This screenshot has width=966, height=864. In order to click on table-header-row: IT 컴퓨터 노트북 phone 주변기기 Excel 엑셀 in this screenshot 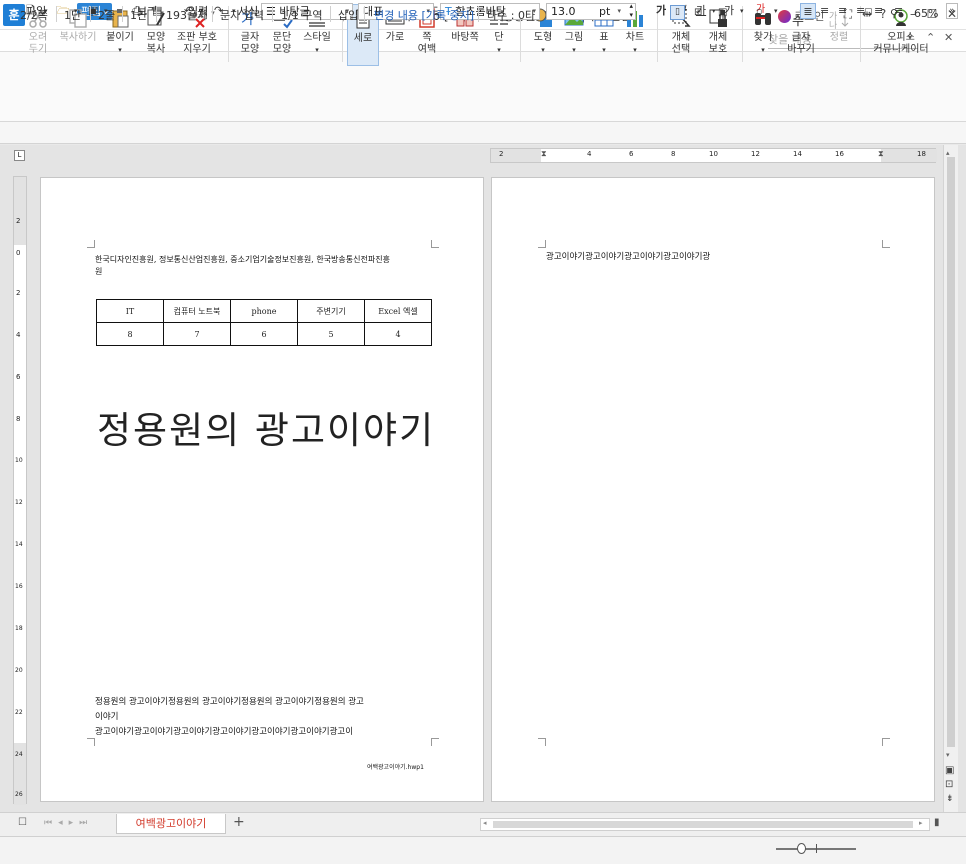, I will do `click(264, 311)`.